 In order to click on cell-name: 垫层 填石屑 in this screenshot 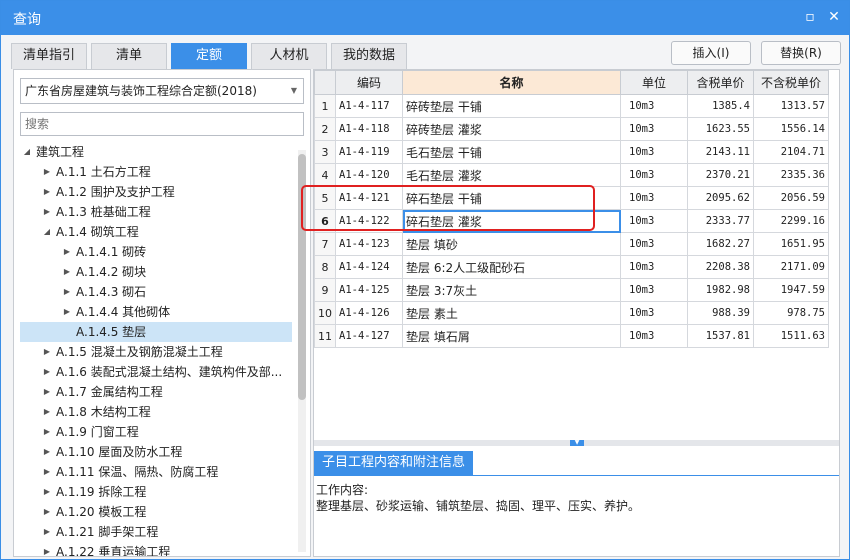, I will do `click(511, 336)`.